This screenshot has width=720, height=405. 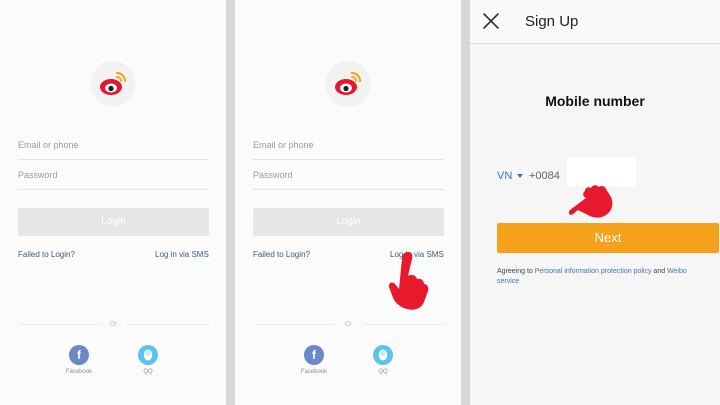 What do you see at coordinates (593, 271) in the screenshot?
I see `privacy-policy-link: Personal information protection policy` at bounding box center [593, 271].